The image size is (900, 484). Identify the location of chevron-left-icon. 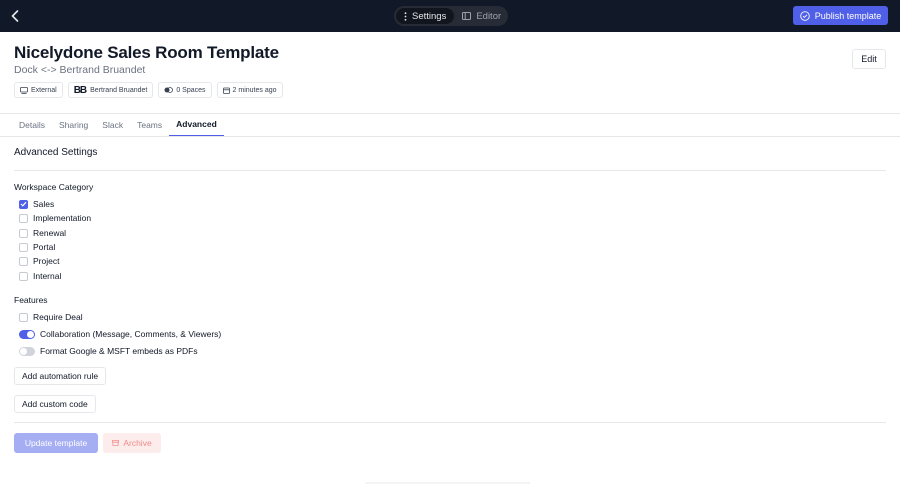
(15, 16).